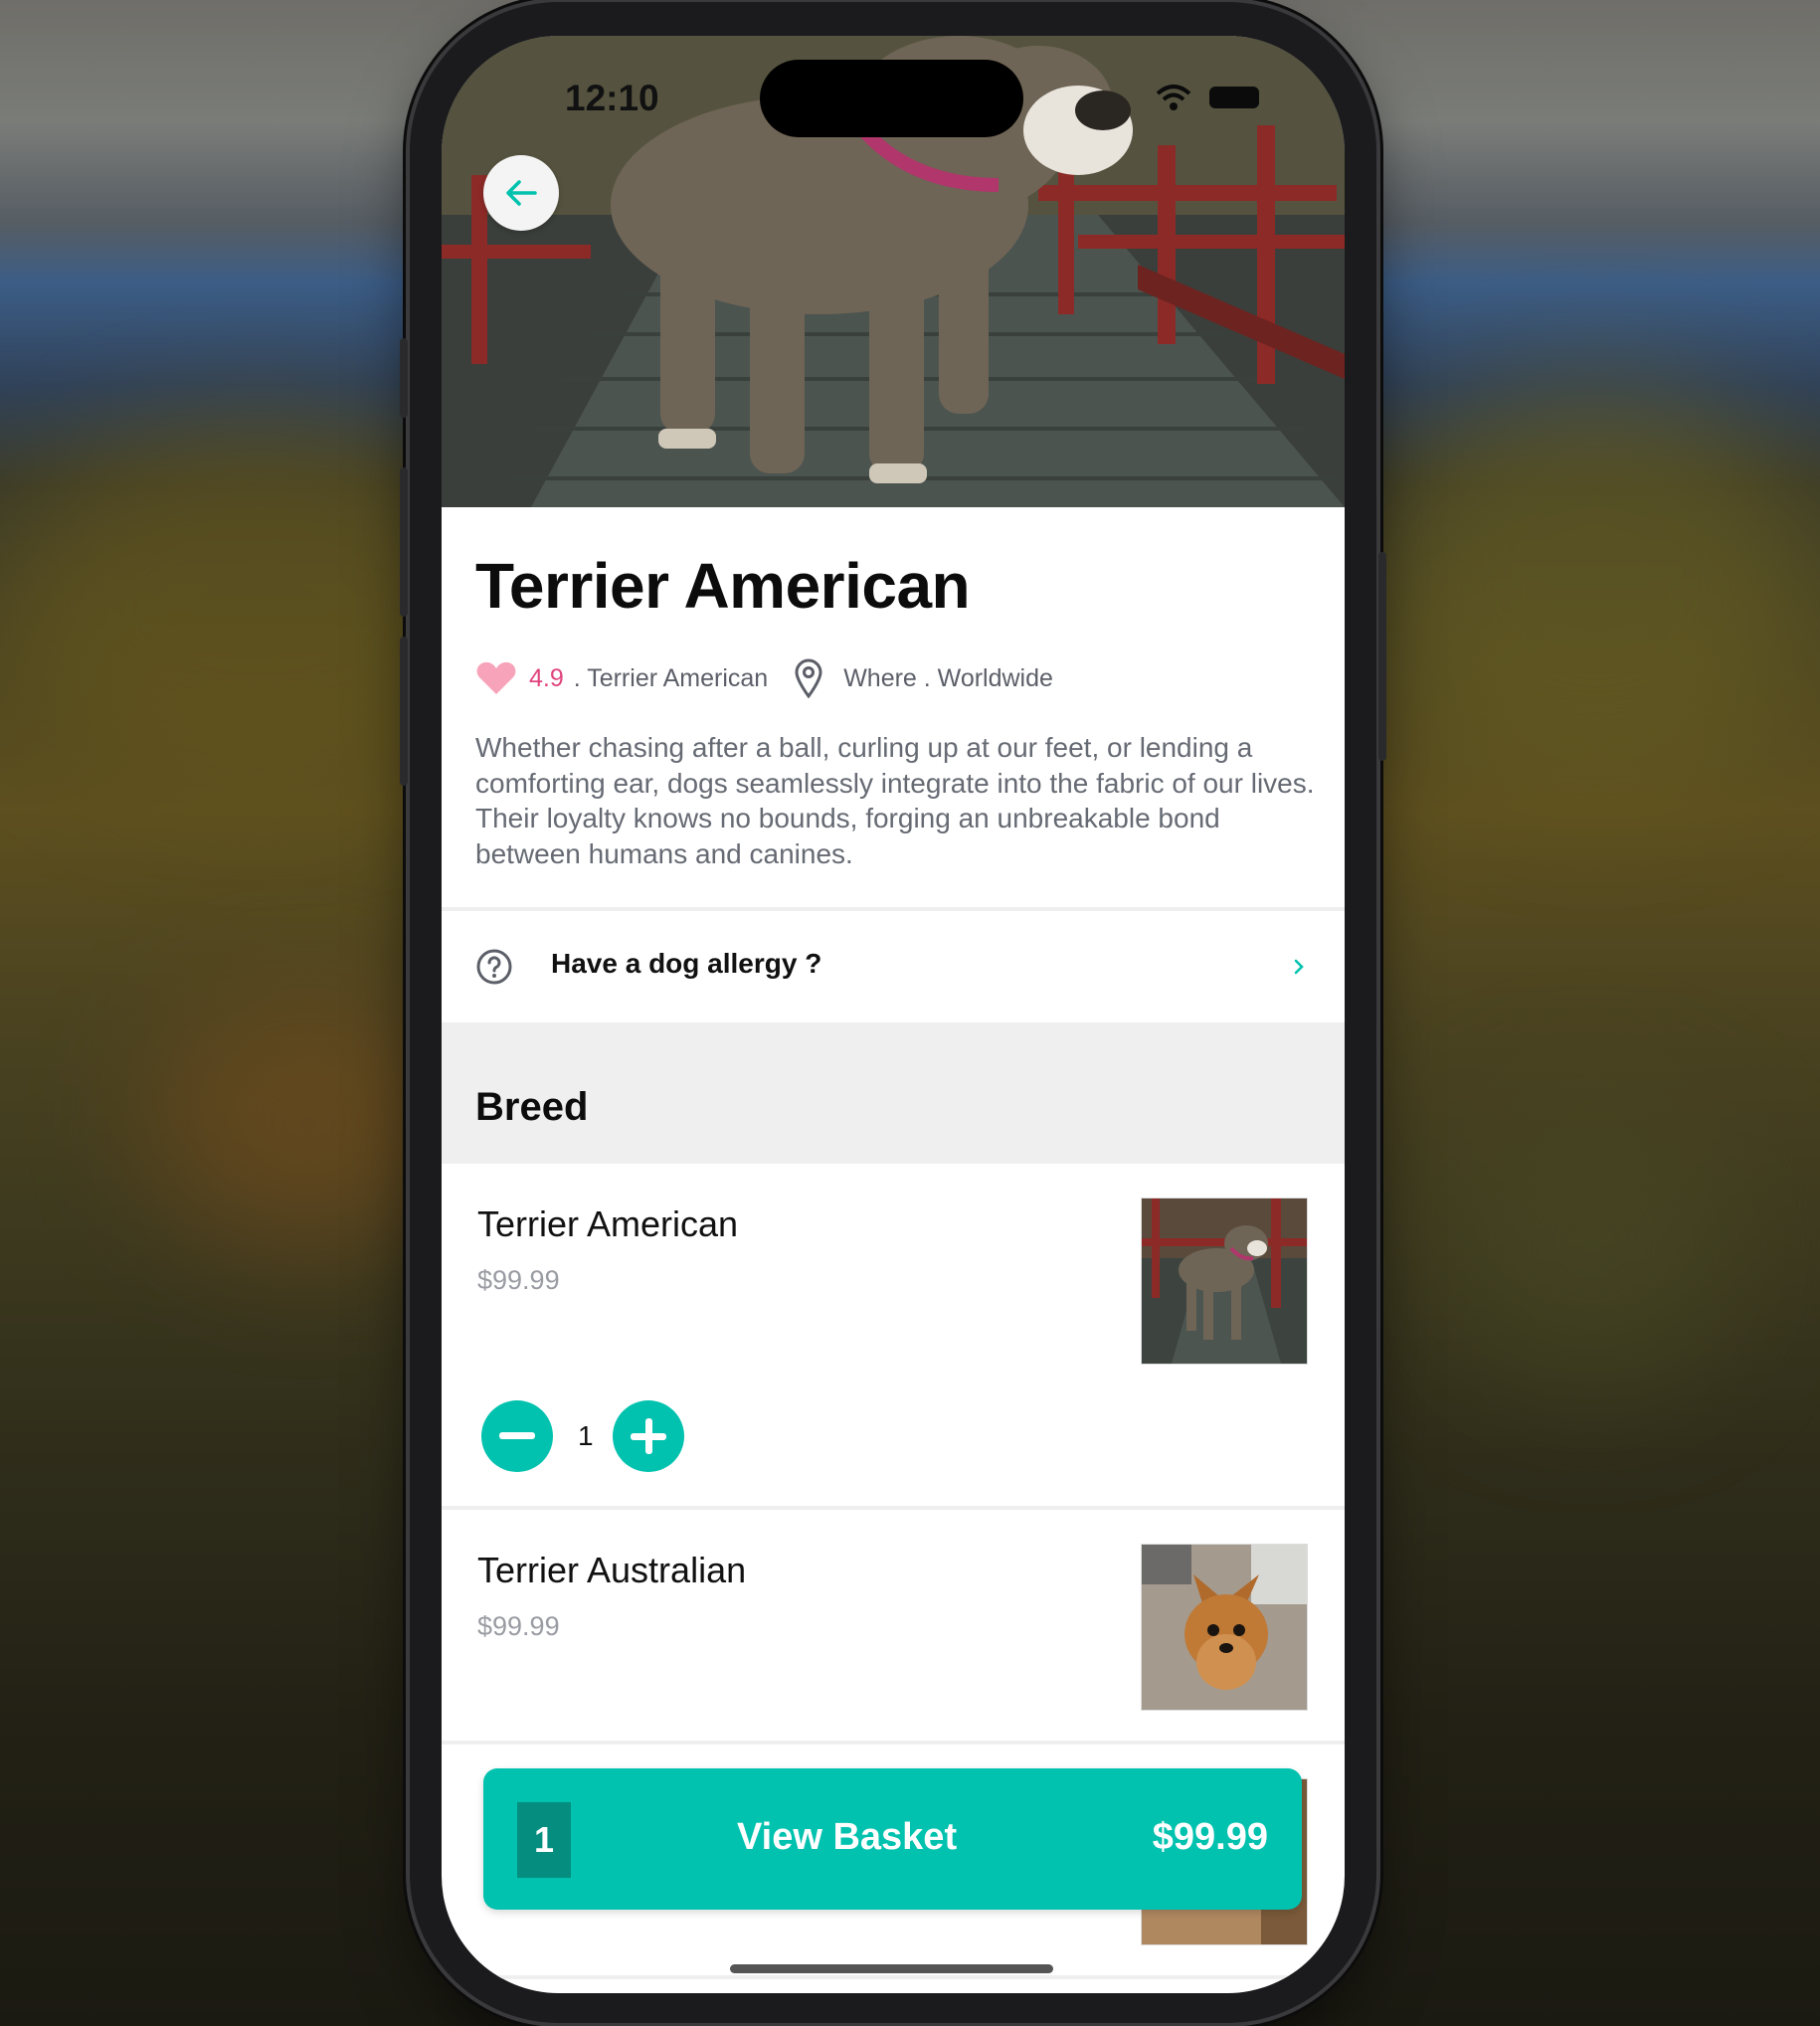 The image size is (1820, 2026). I want to click on product-meta: 4.9 . Terrier American Where . Worldwide, so click(764, 678).